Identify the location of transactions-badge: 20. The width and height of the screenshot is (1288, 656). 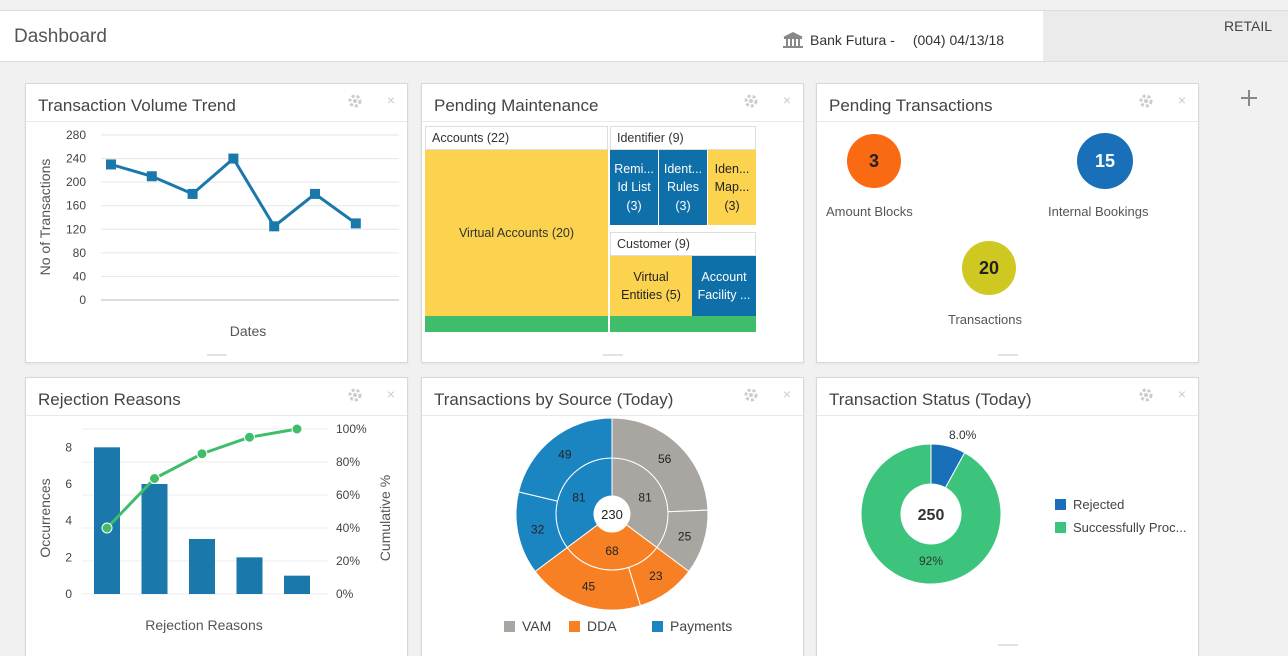
(989, 268).